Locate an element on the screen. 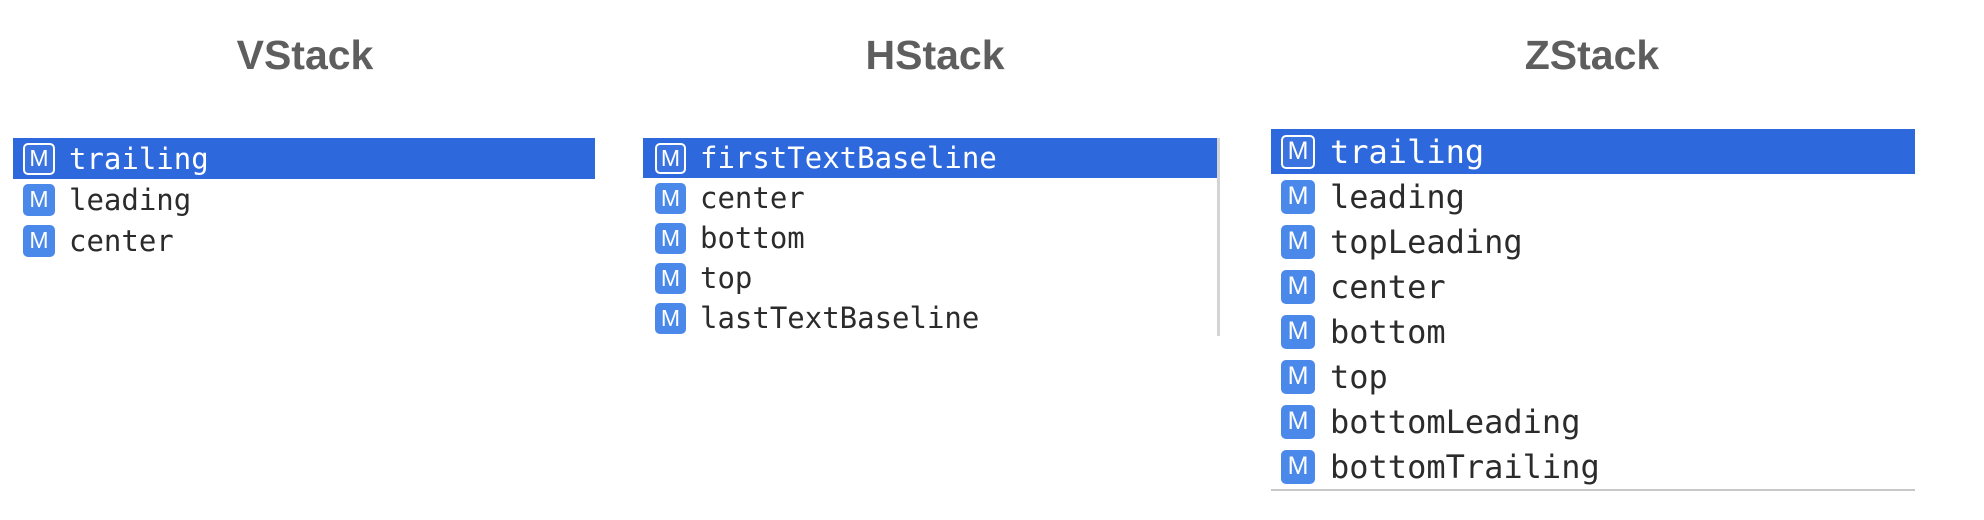 The width and height of the screenshot is (1984, 520). vstack-completion-list: Mtrailing Mleading Mcenter is located at coordinates (304, 199).